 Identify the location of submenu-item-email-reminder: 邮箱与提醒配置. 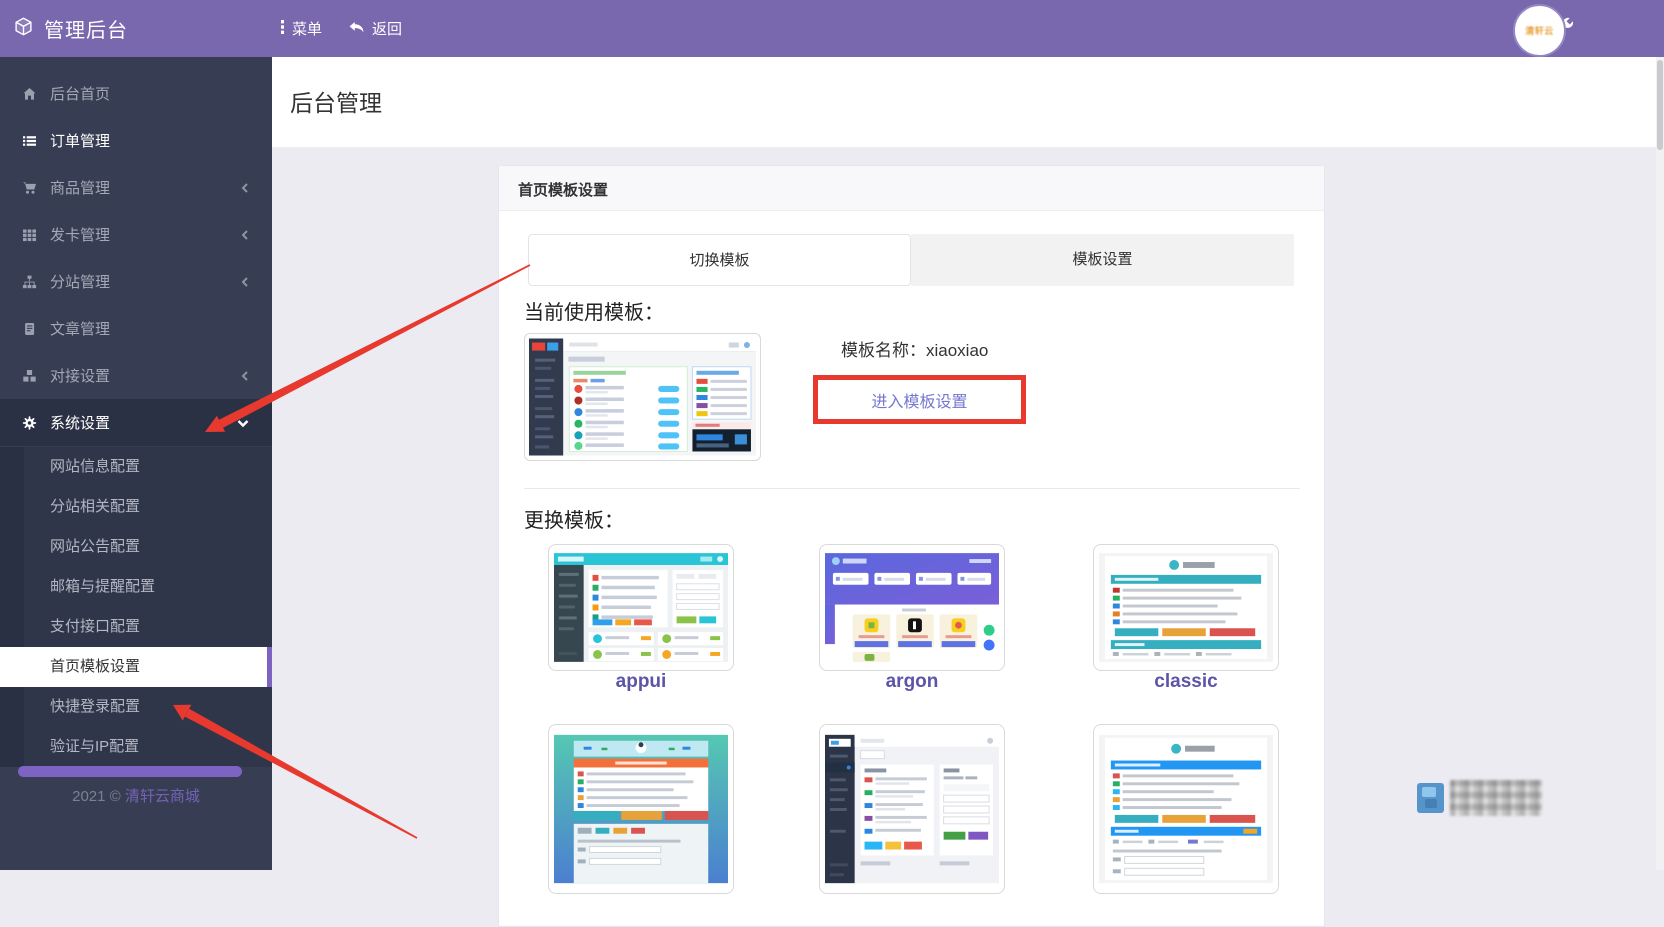
(136, 587).